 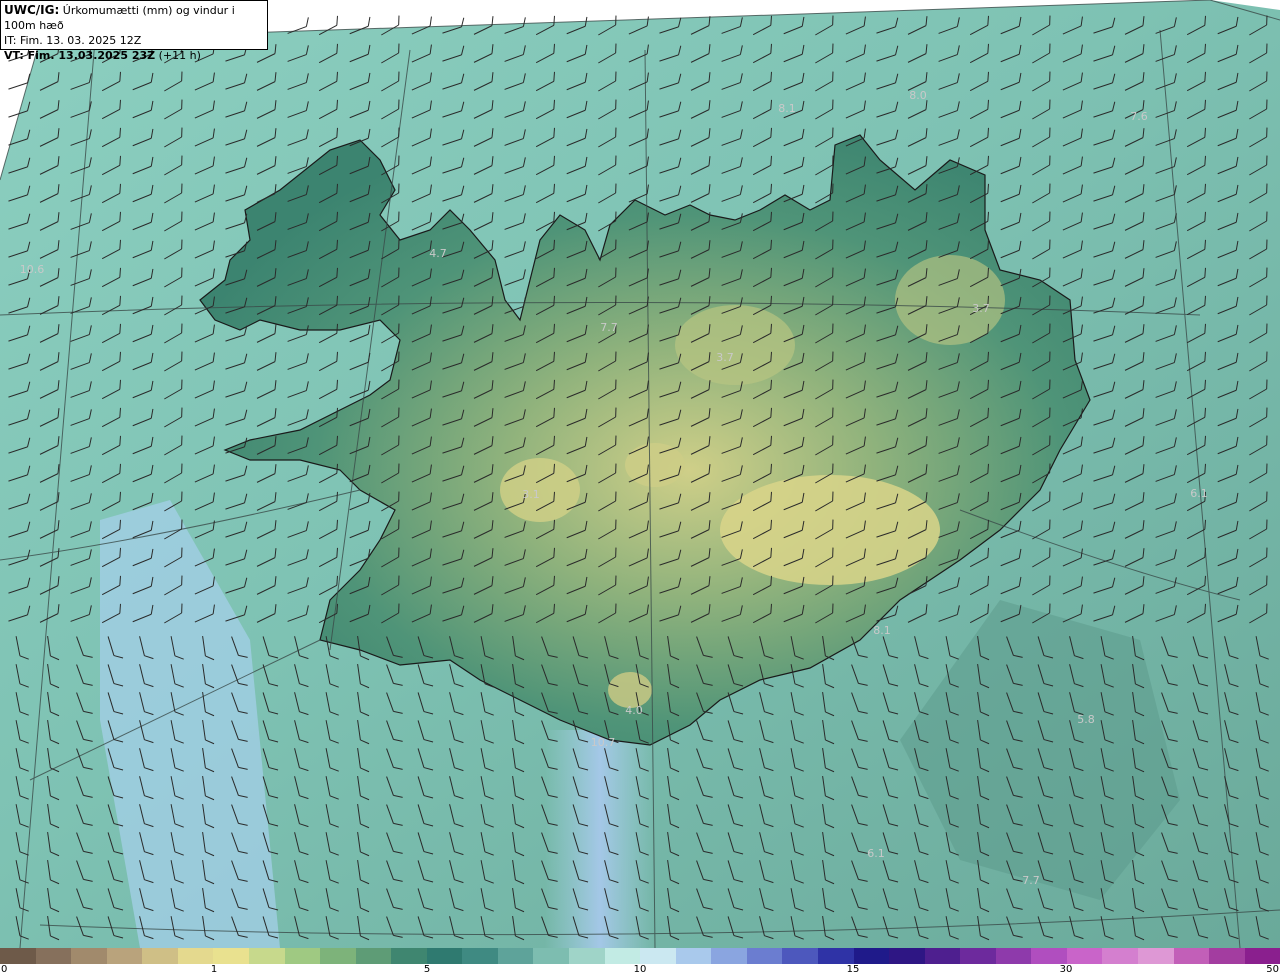 I want to click on glacier-langjokull, so click(x=540, y=490).